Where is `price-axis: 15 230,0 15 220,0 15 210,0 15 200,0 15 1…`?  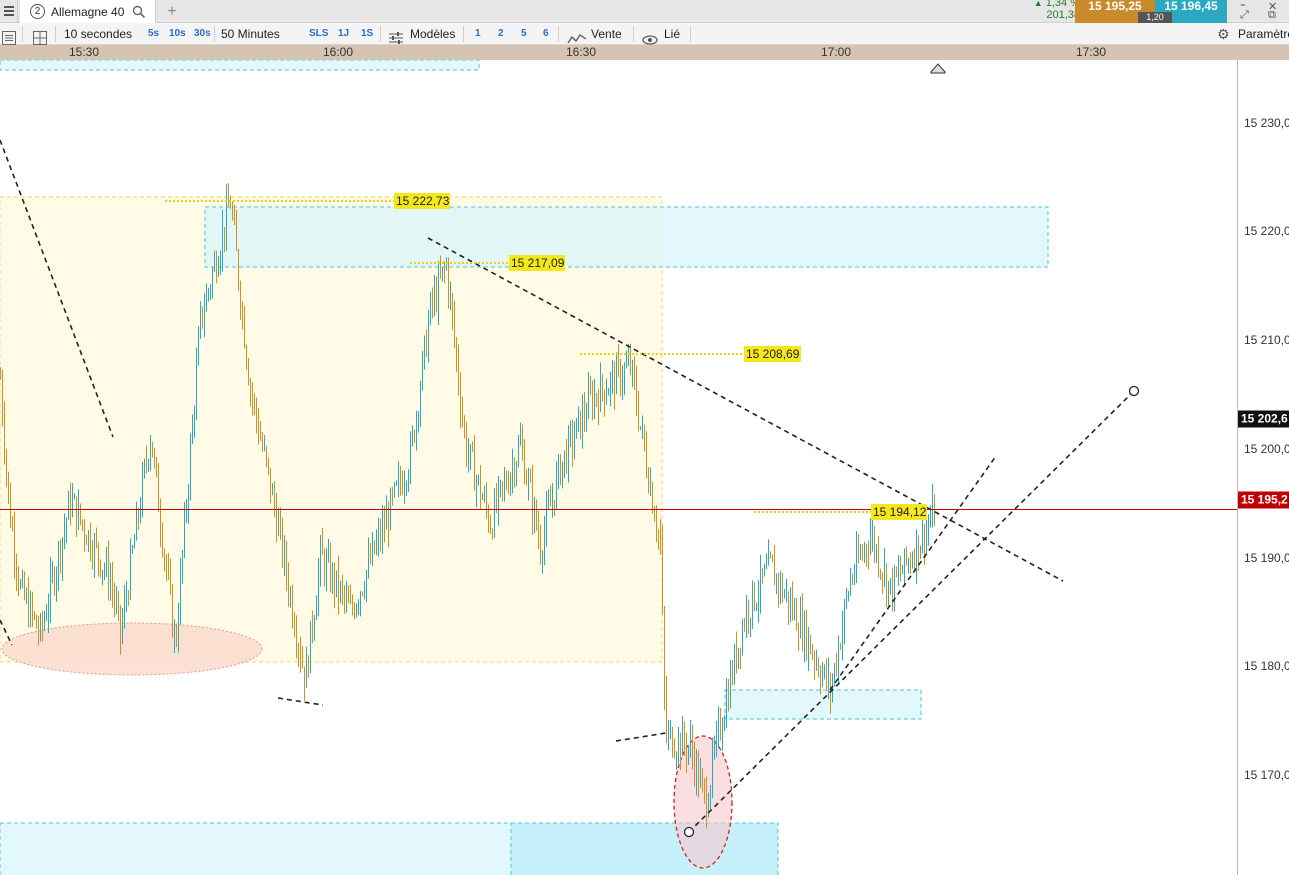
price-axis: 15 230,0 15 220,0 15 210,0 15 200,0 15 1… is located at coordinates (1263, 467).